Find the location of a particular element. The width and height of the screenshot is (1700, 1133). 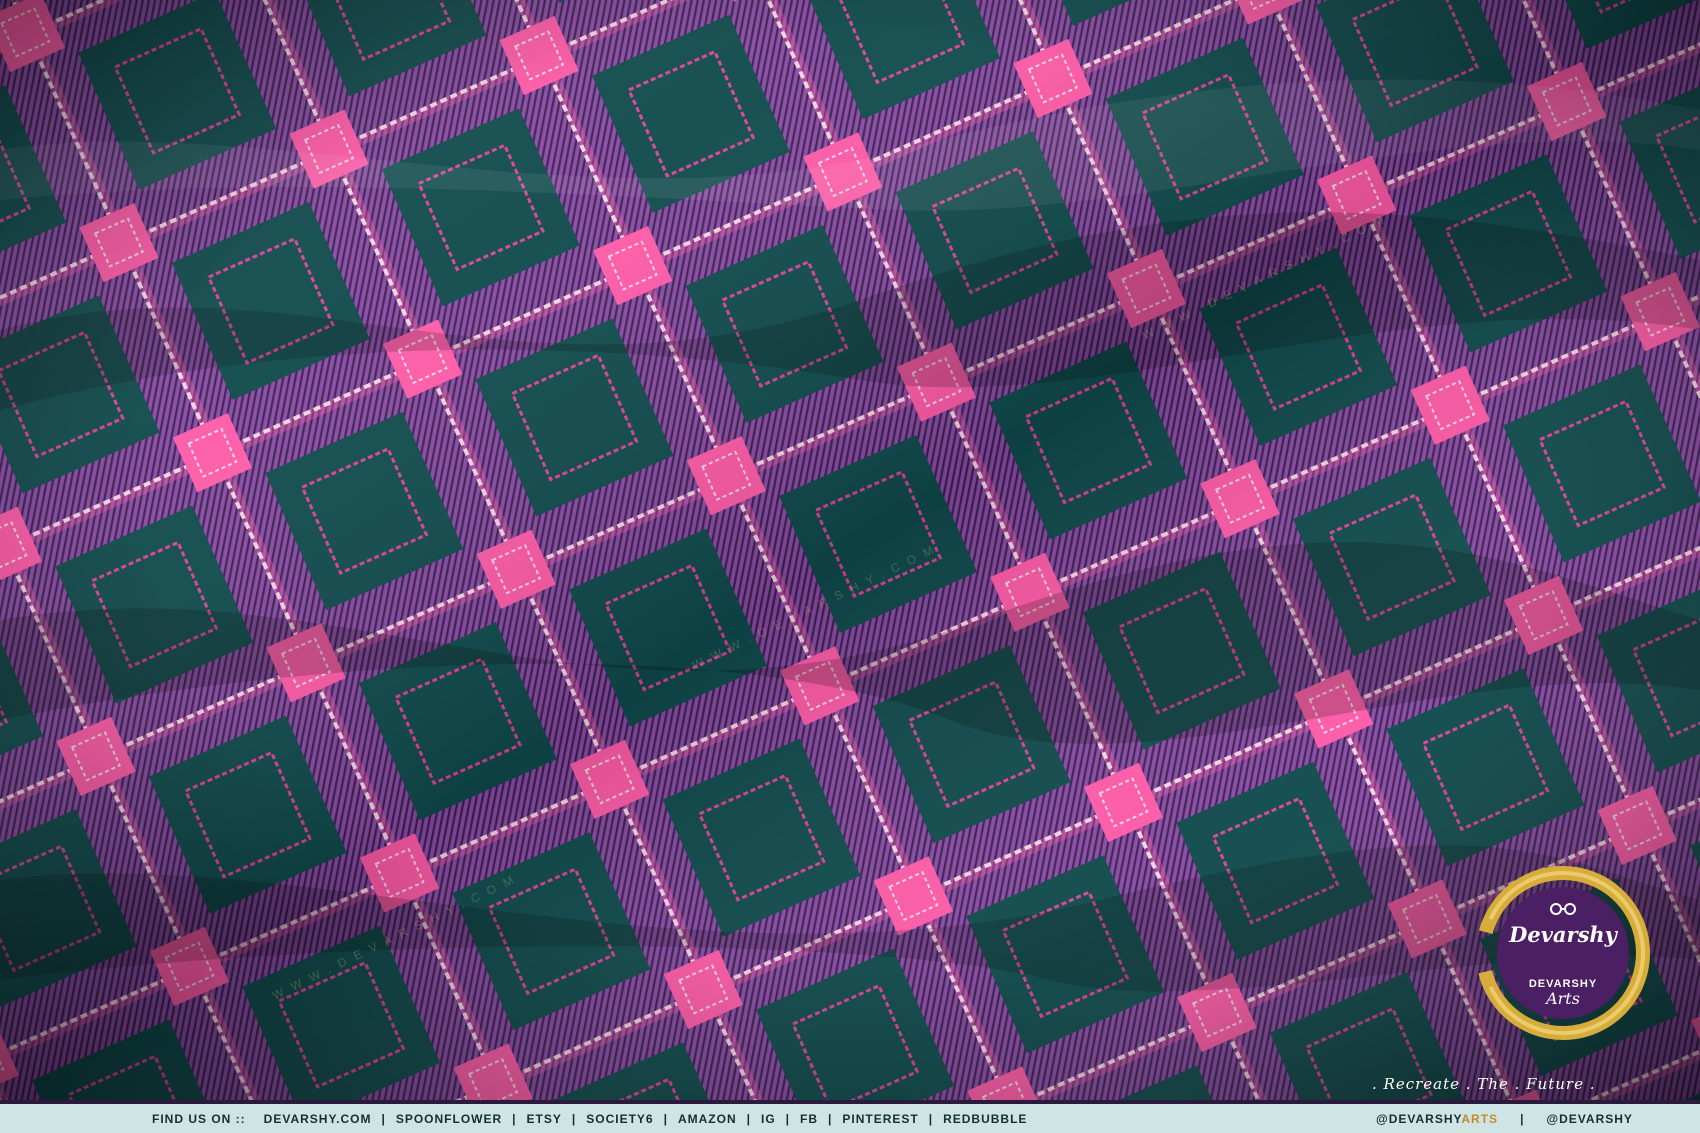

handle-arts-prefix: @DEVARSHY is located at coordinates (1419, 1118).